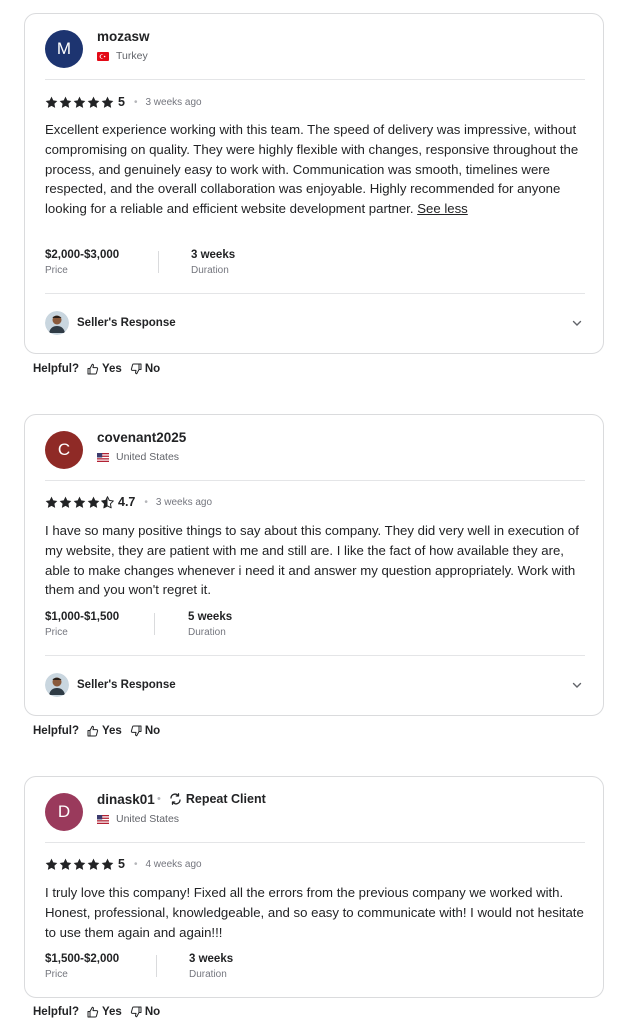 This screenshot has width=618, height=1024. What do you see at coordinates (315, 448) in the screenshot?
I see `reviewer-header: C covenant2025 United States` at bounding box center [315, 448].